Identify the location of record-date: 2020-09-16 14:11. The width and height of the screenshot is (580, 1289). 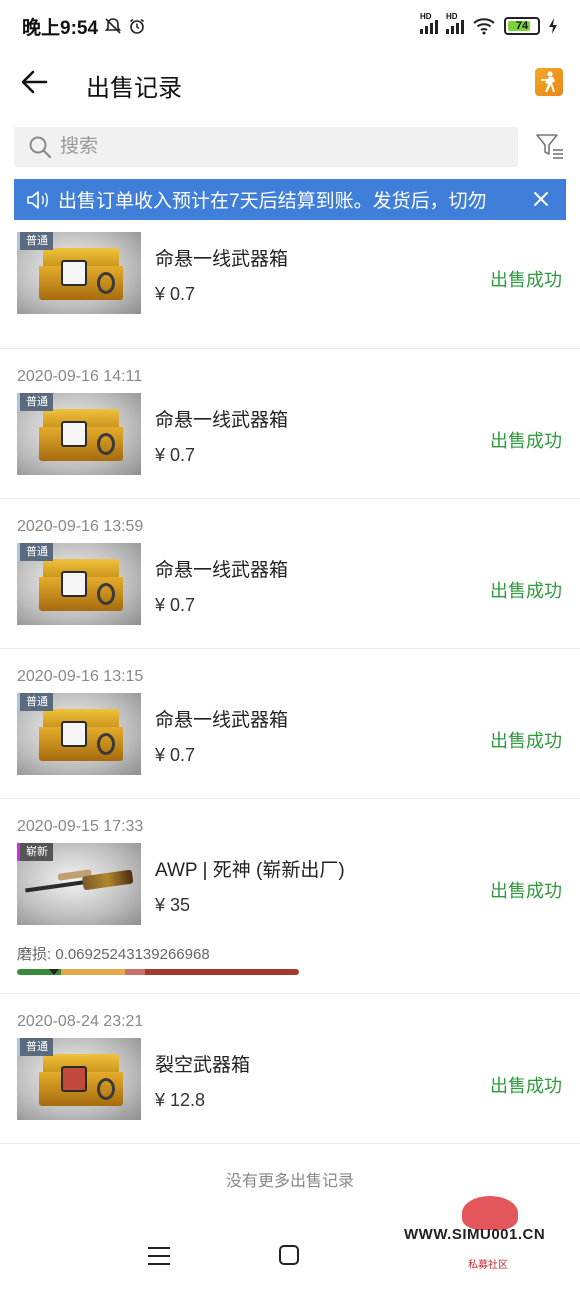
(80, 376).